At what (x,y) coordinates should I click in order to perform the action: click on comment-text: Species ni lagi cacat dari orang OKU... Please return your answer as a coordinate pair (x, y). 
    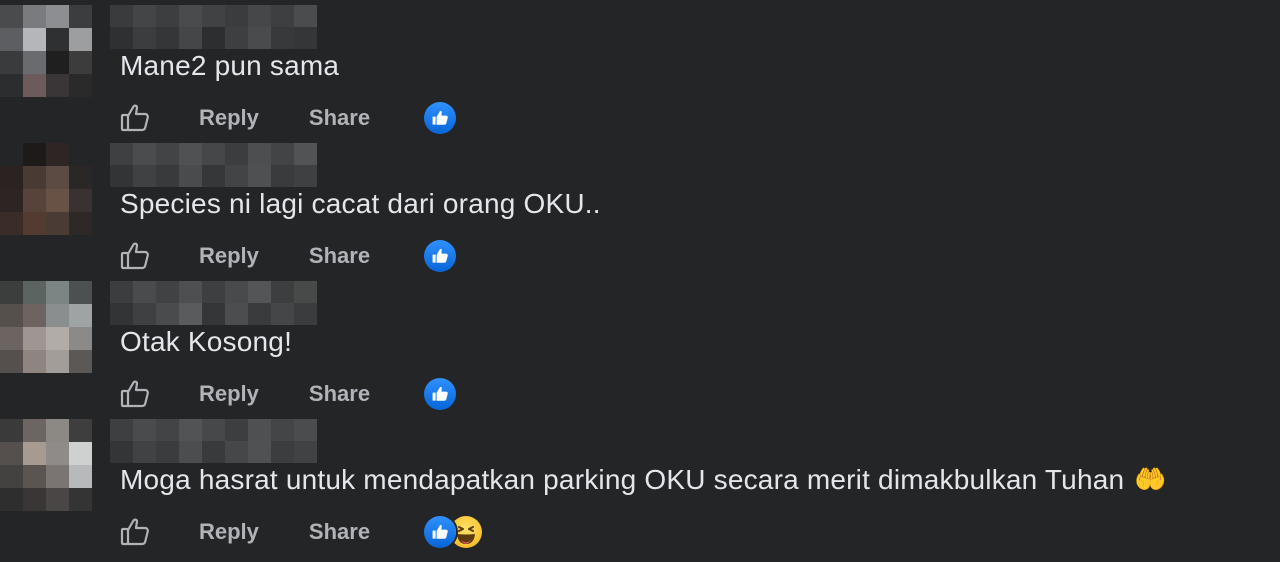
    Looking at the image, I should click on (360, 204).